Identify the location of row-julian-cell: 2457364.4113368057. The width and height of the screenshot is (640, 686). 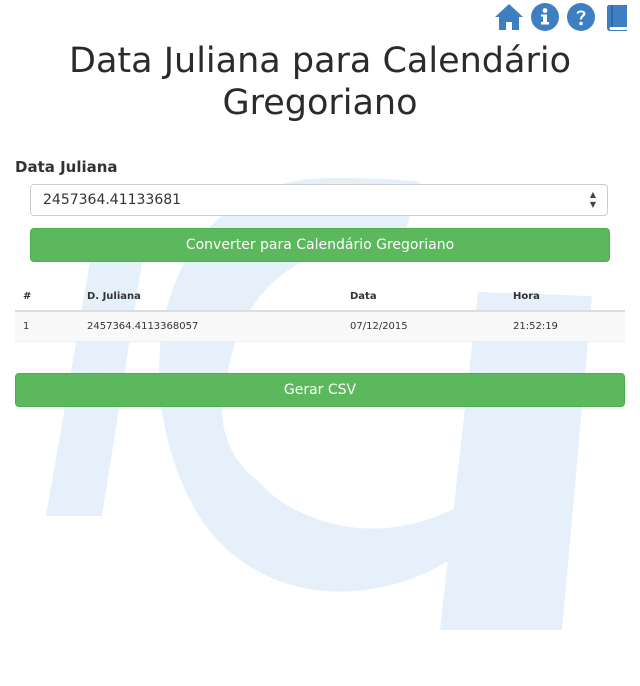
(210, 326).